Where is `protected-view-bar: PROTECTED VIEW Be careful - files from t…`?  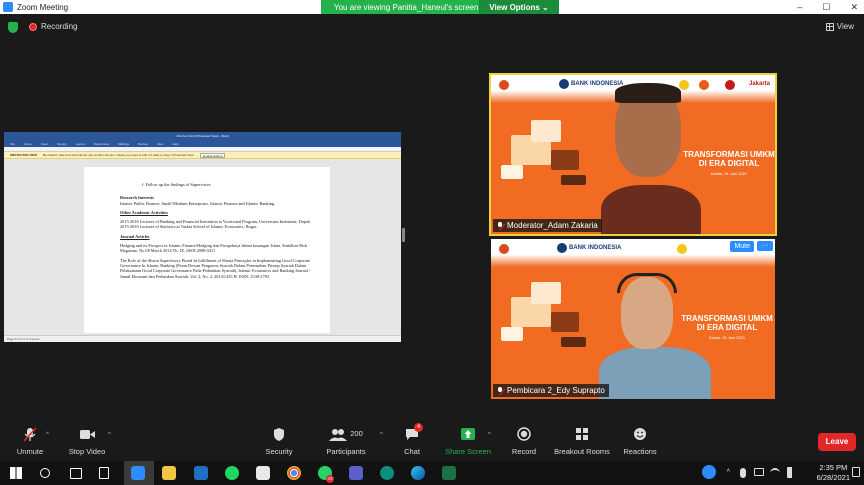 protected-view-bar: PROTECTED VIEW Be careful - files from t… is located at coordinates (202, 155).